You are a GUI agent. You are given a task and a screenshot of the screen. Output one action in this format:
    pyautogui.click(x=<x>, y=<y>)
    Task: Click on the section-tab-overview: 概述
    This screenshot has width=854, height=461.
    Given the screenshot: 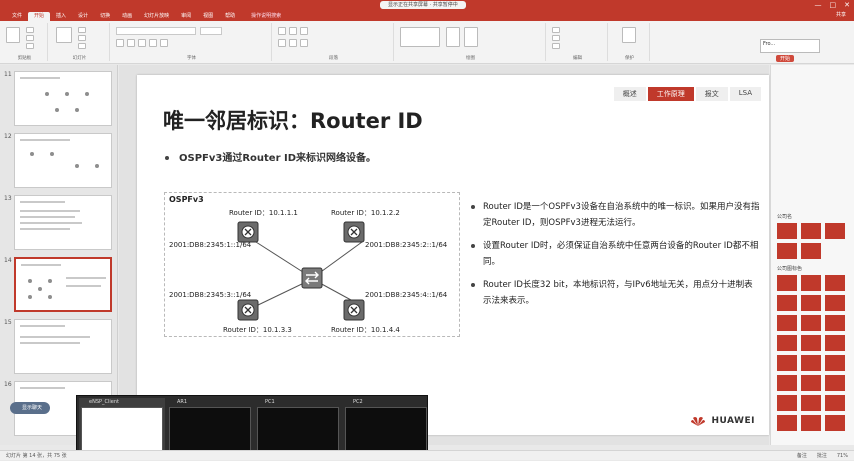 What is the action you would take?
    pyautogui.click(x=629, y=94)
    